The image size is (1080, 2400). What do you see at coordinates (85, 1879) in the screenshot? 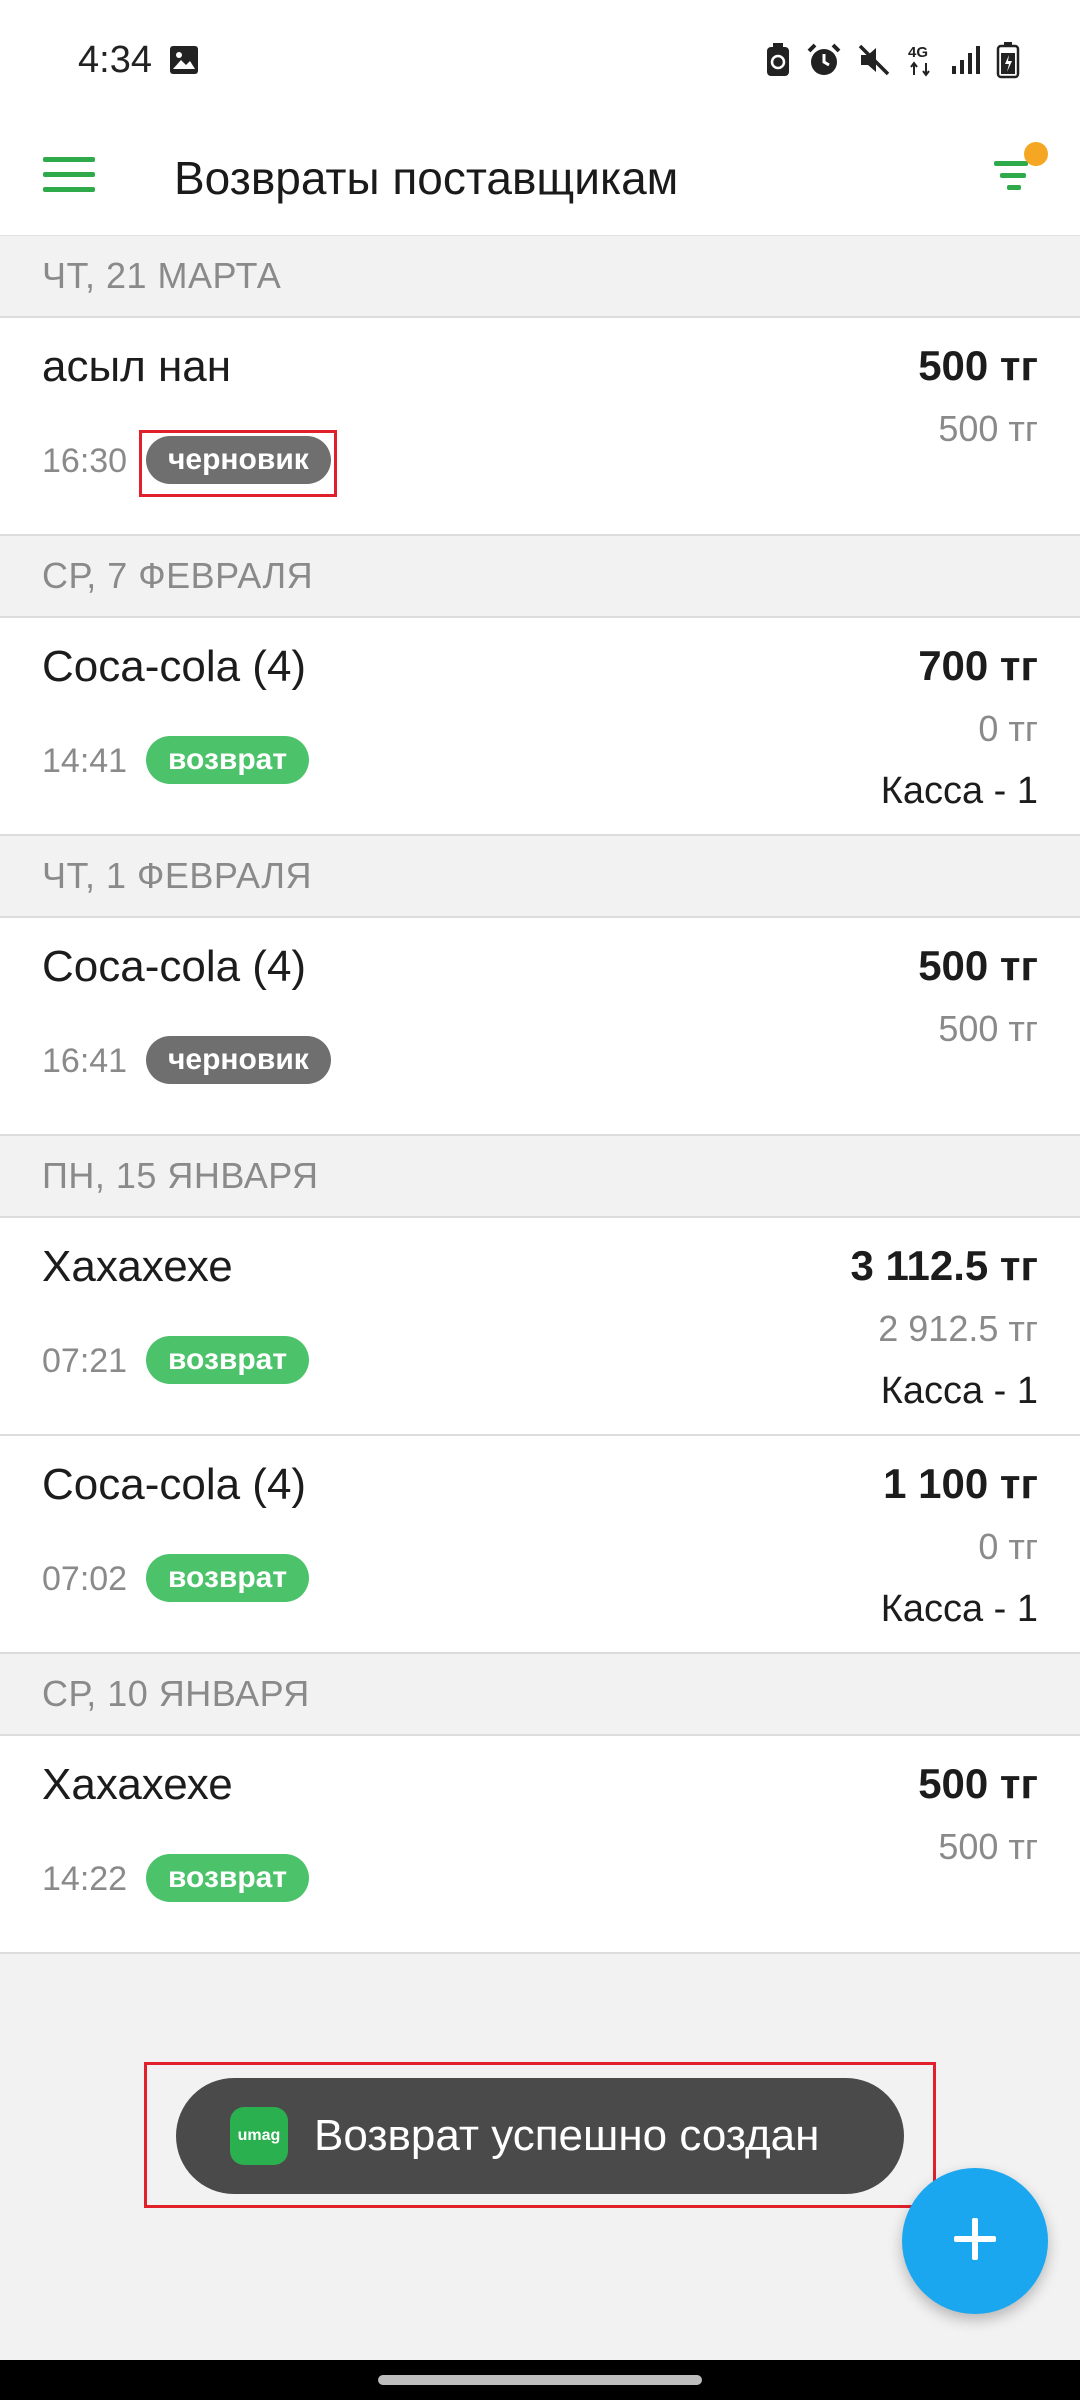
I see `item-time: 14:22` at bounding box center [85, 1879].